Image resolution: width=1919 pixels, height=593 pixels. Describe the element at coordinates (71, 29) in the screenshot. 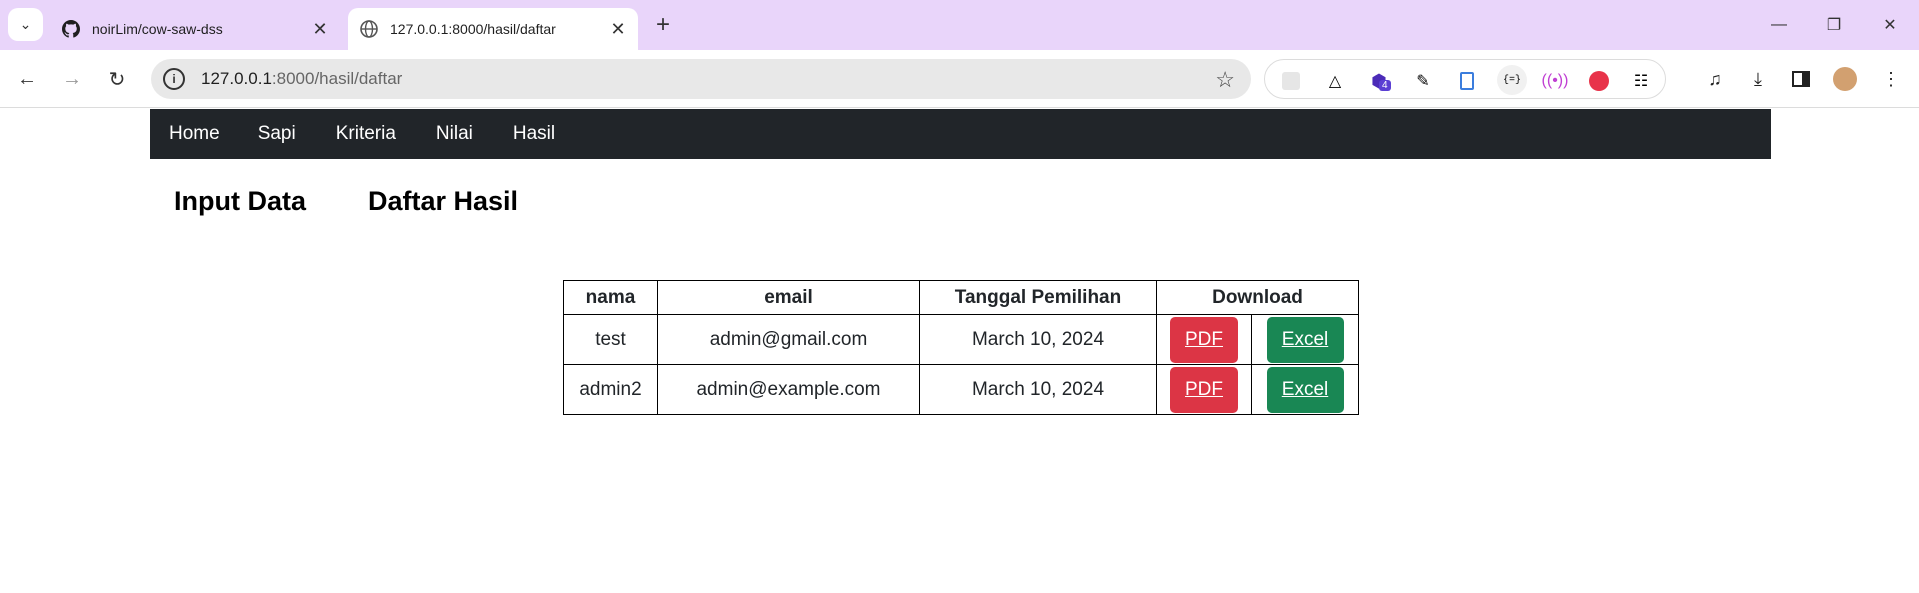

I see `github-icon` at that location.